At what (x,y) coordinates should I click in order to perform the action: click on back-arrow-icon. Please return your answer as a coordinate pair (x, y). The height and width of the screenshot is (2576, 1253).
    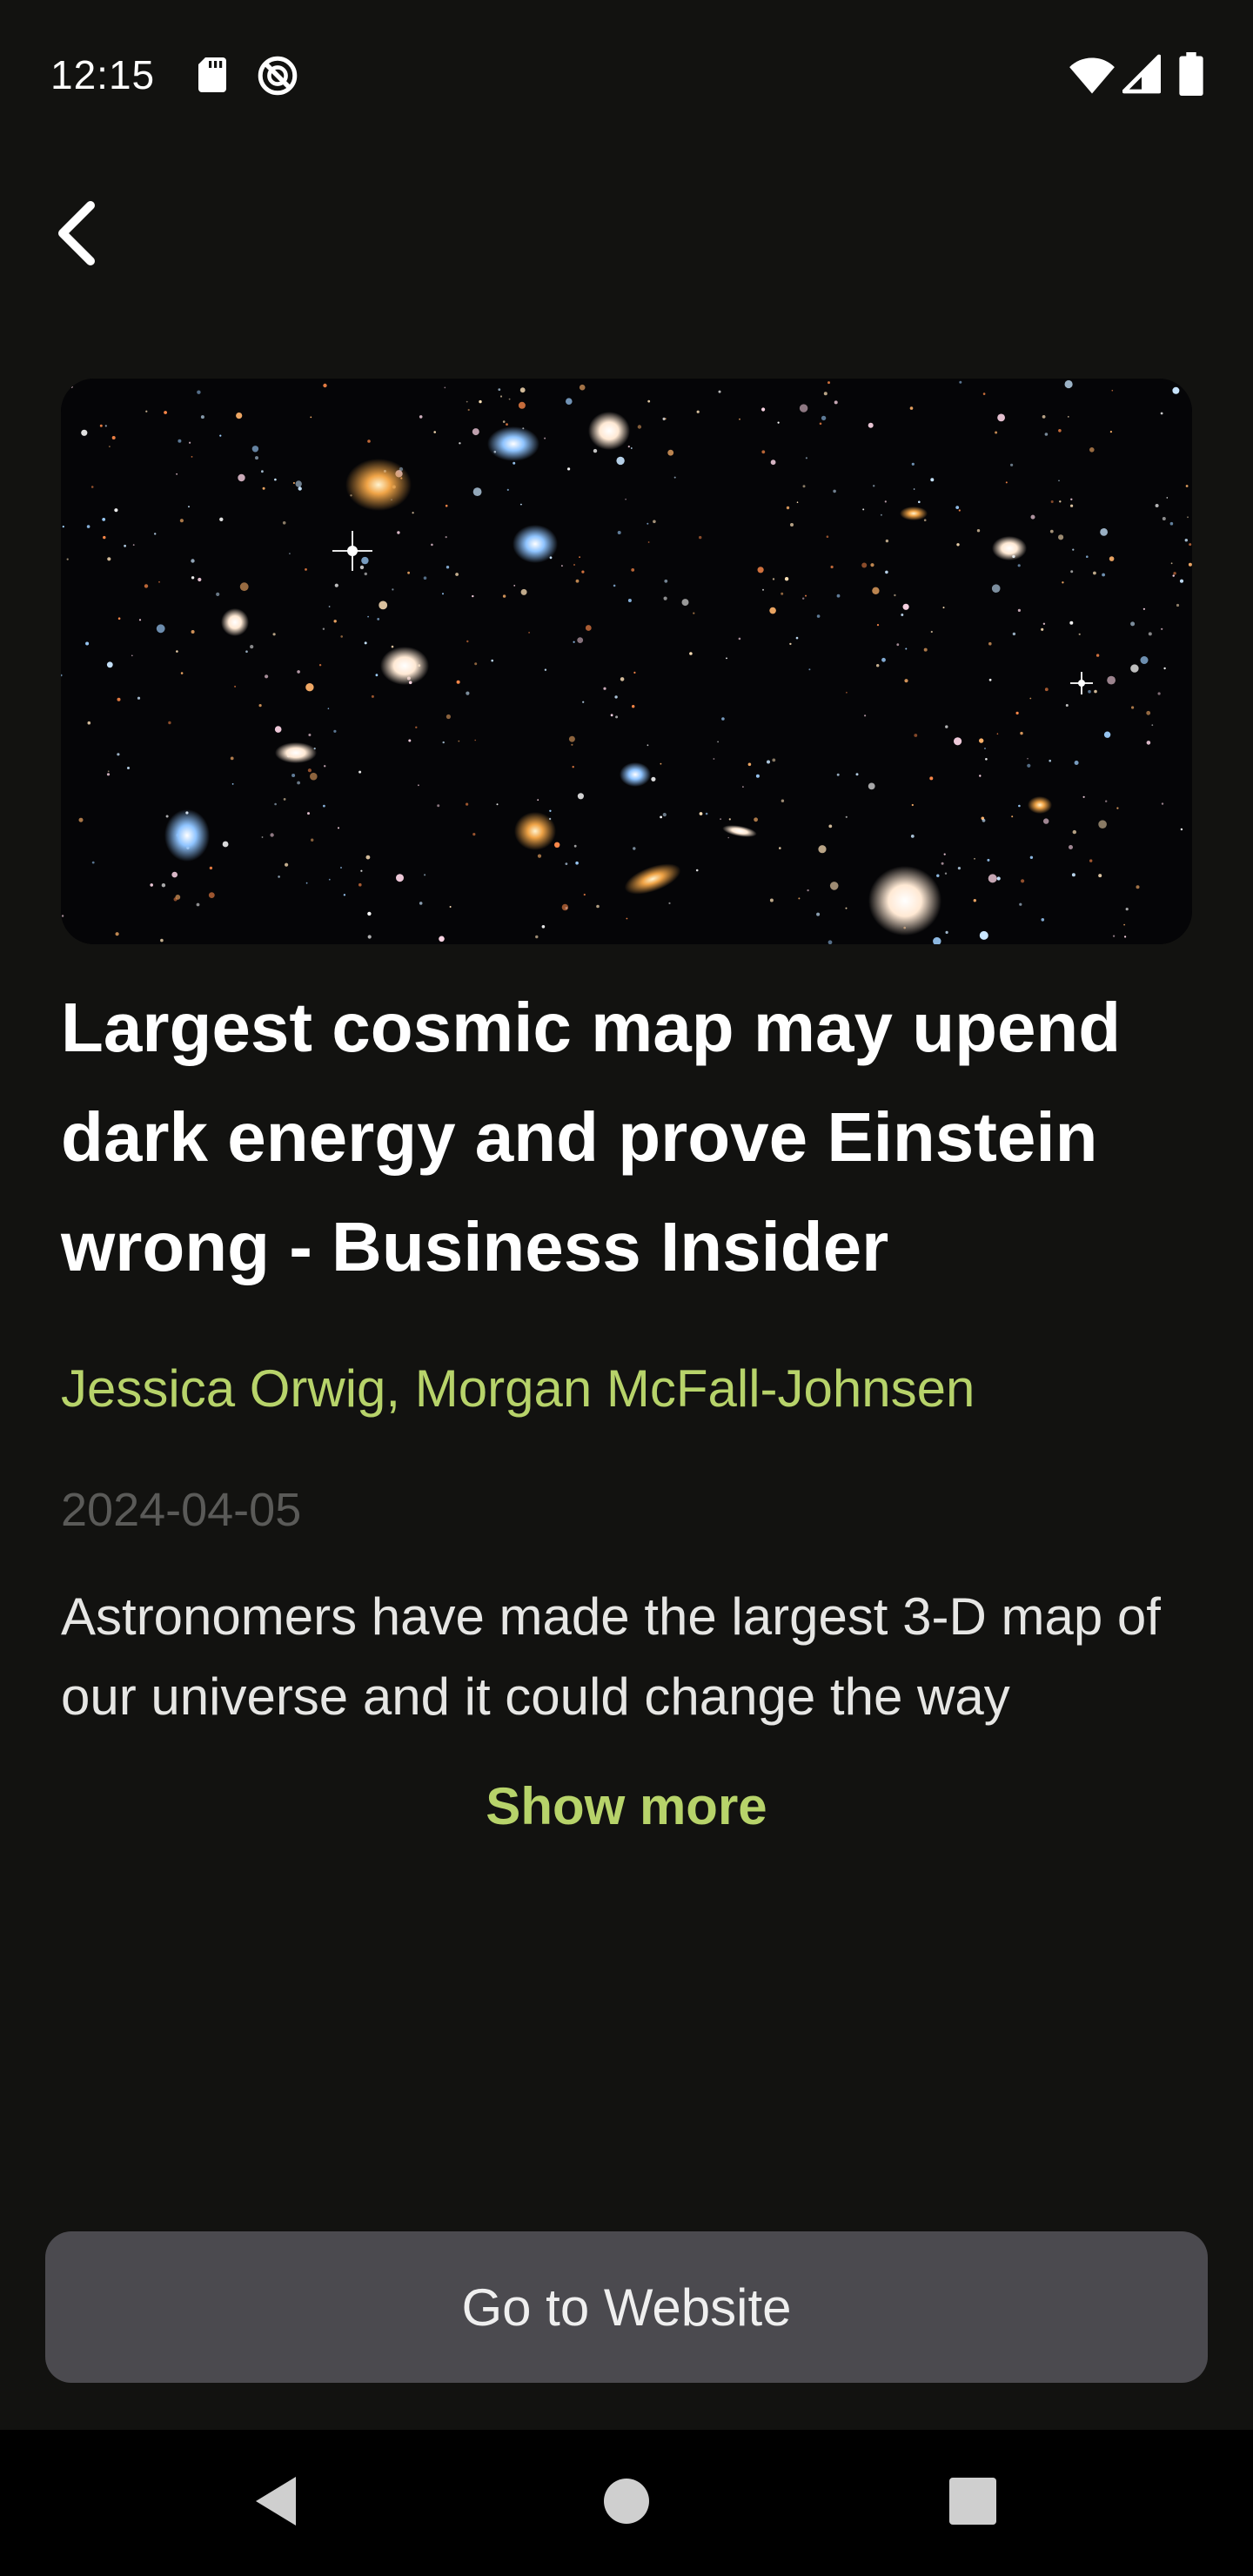
    Looking at the image, I should click on (78, 235).